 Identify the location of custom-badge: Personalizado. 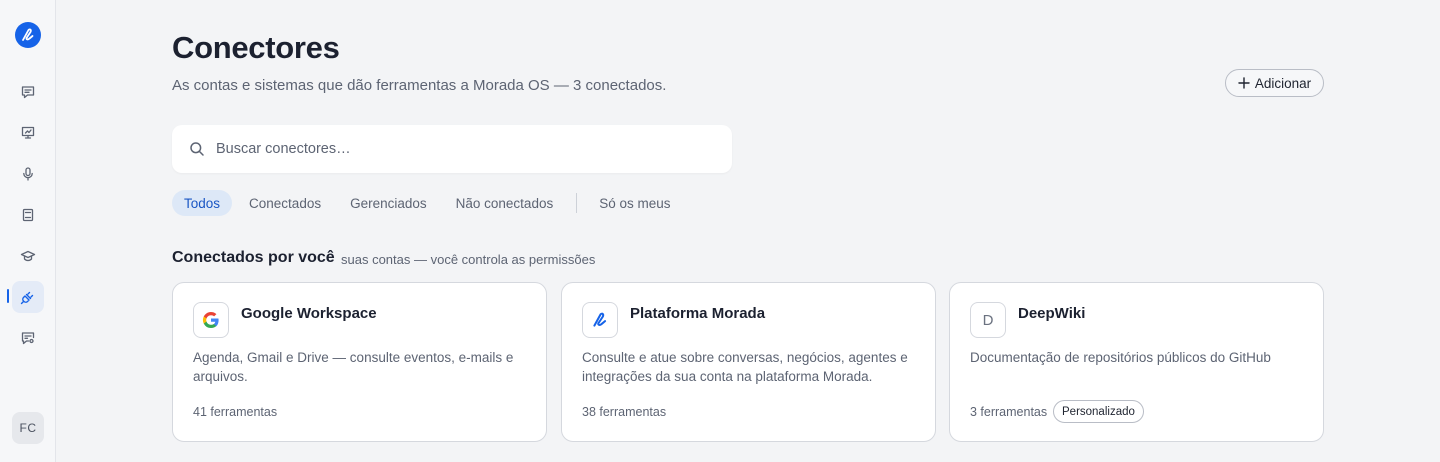
(1098, 411).